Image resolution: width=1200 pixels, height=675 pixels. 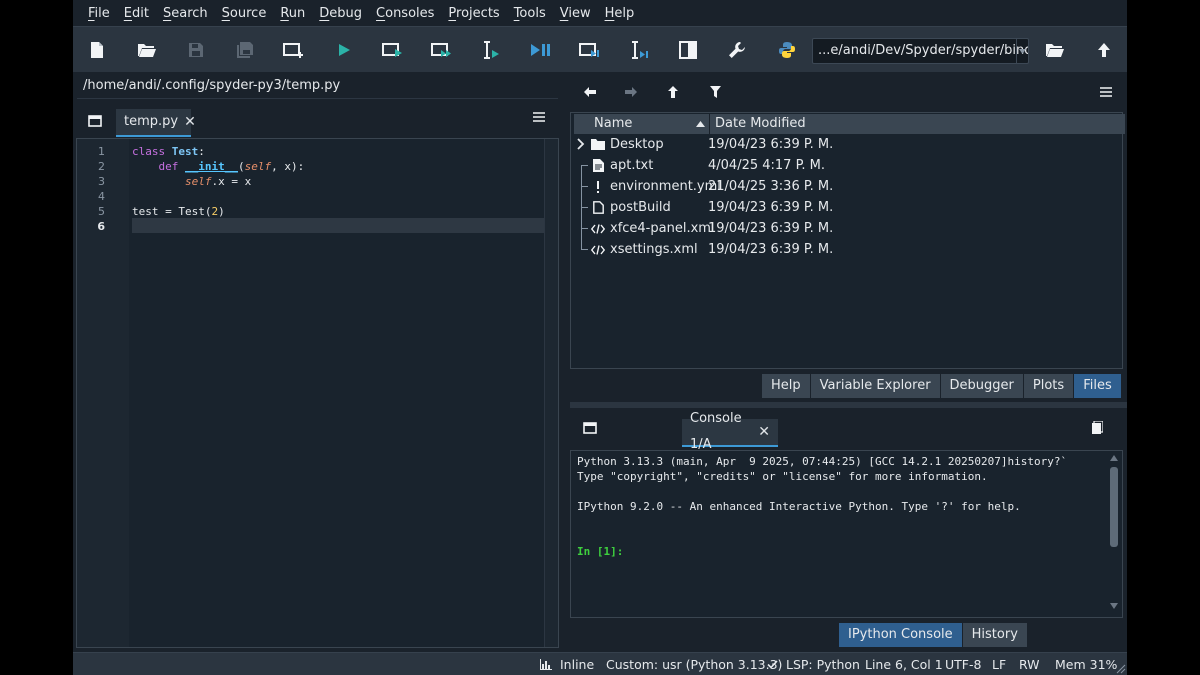 What do you see at coordinates (344, 50) in the screenshot?
I see `run-icon` at bounding box center [344, 50].